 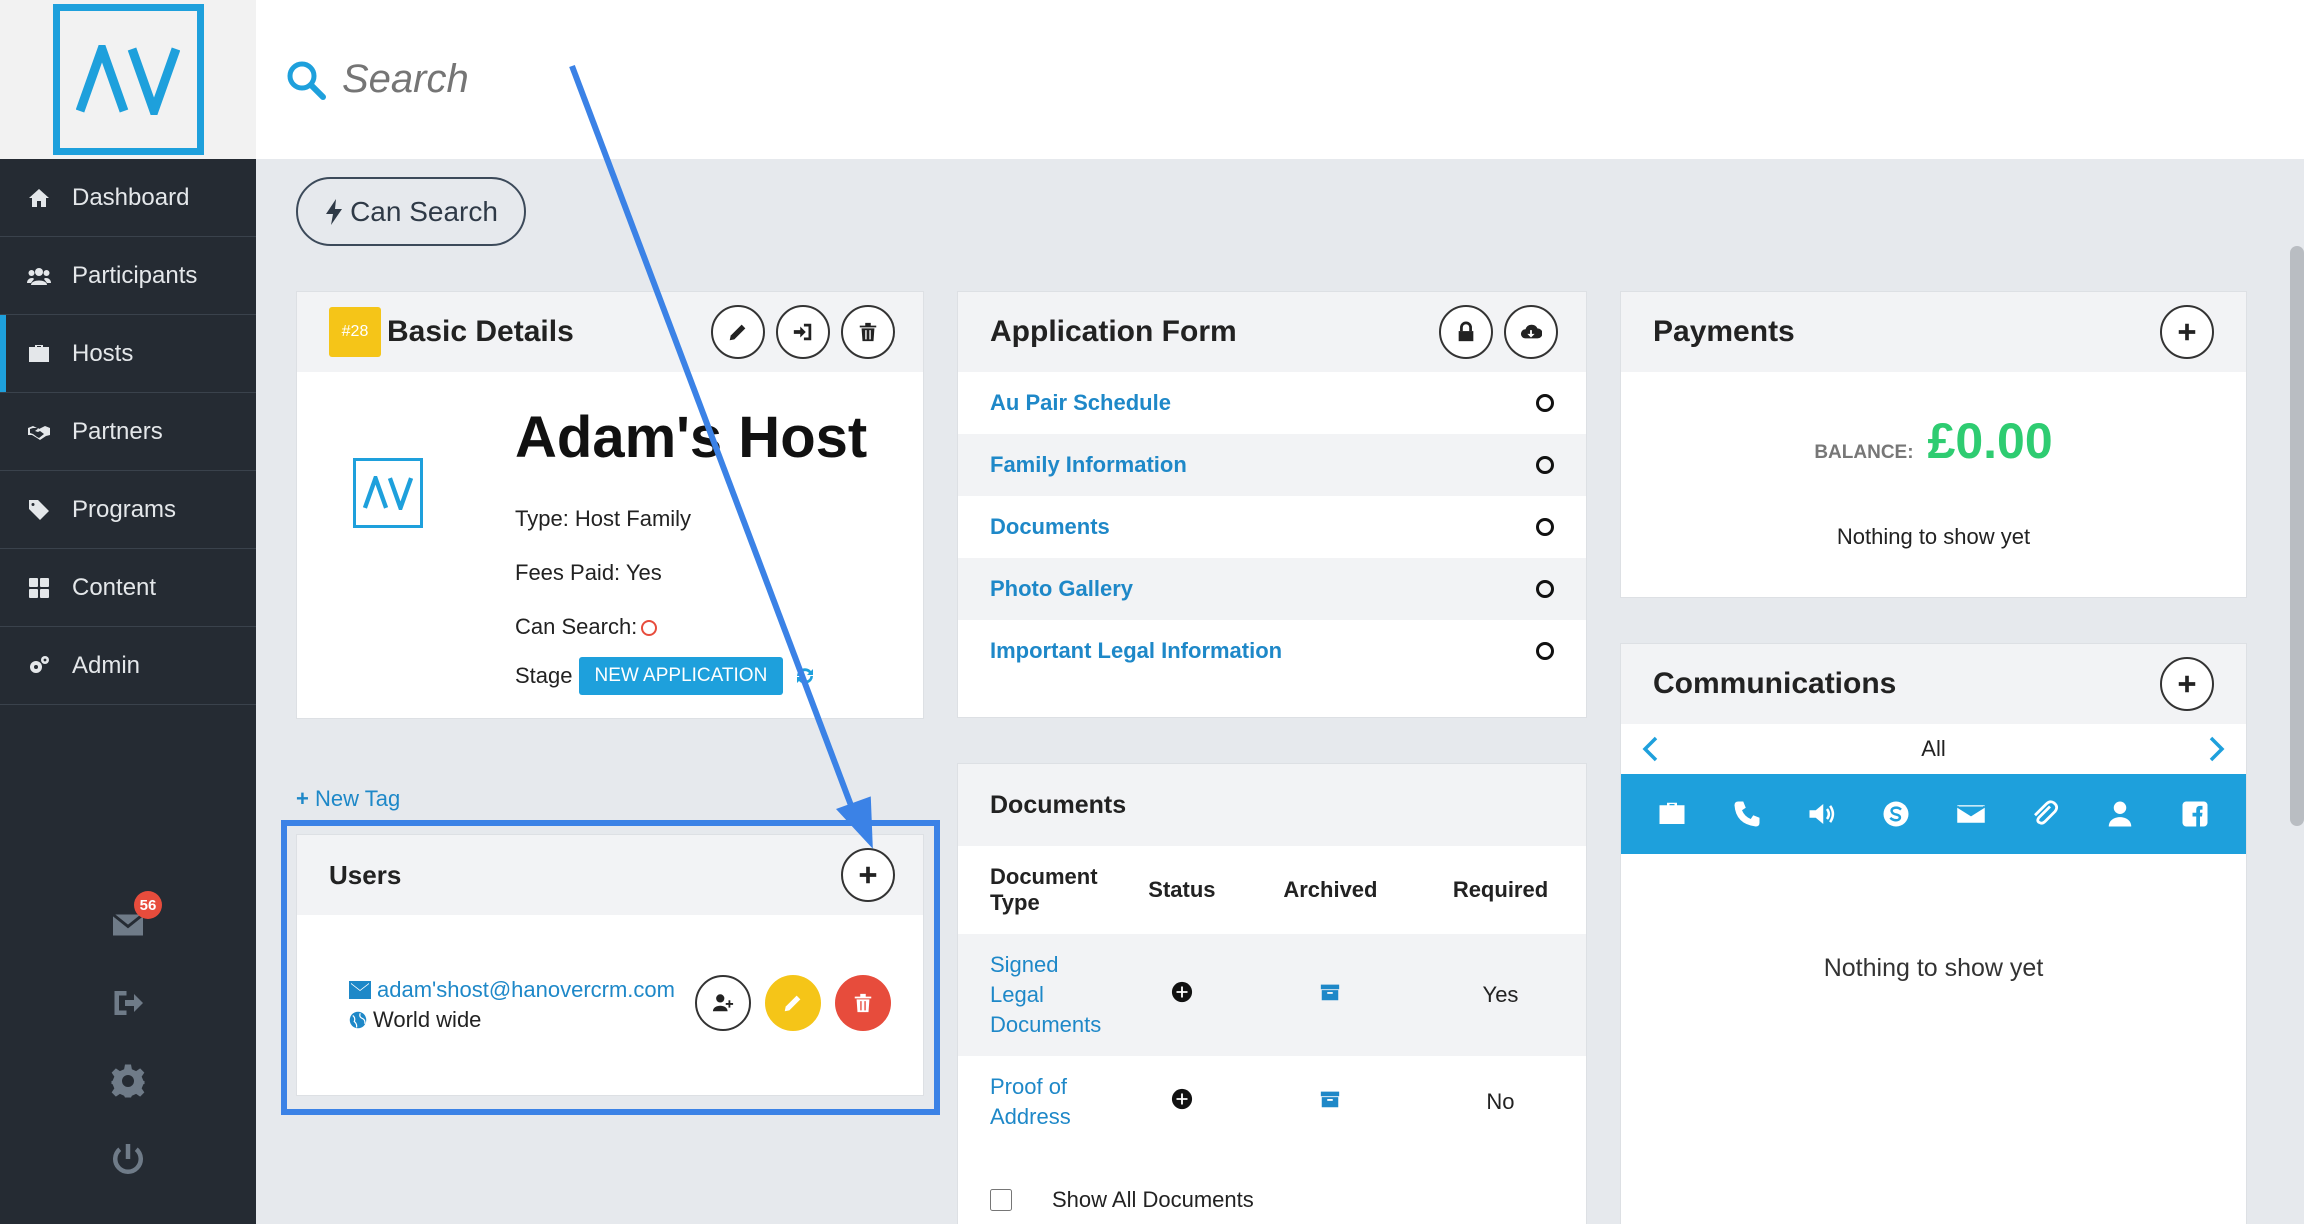 I want to click on documents-header: Documents, so click(x=1272, y=805).